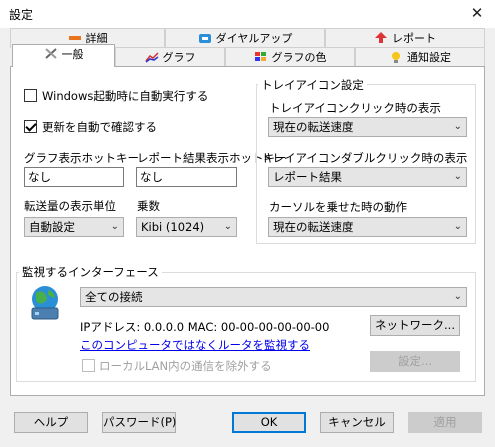  I want to click on tab-graph: グラフ, so click(170, 57).